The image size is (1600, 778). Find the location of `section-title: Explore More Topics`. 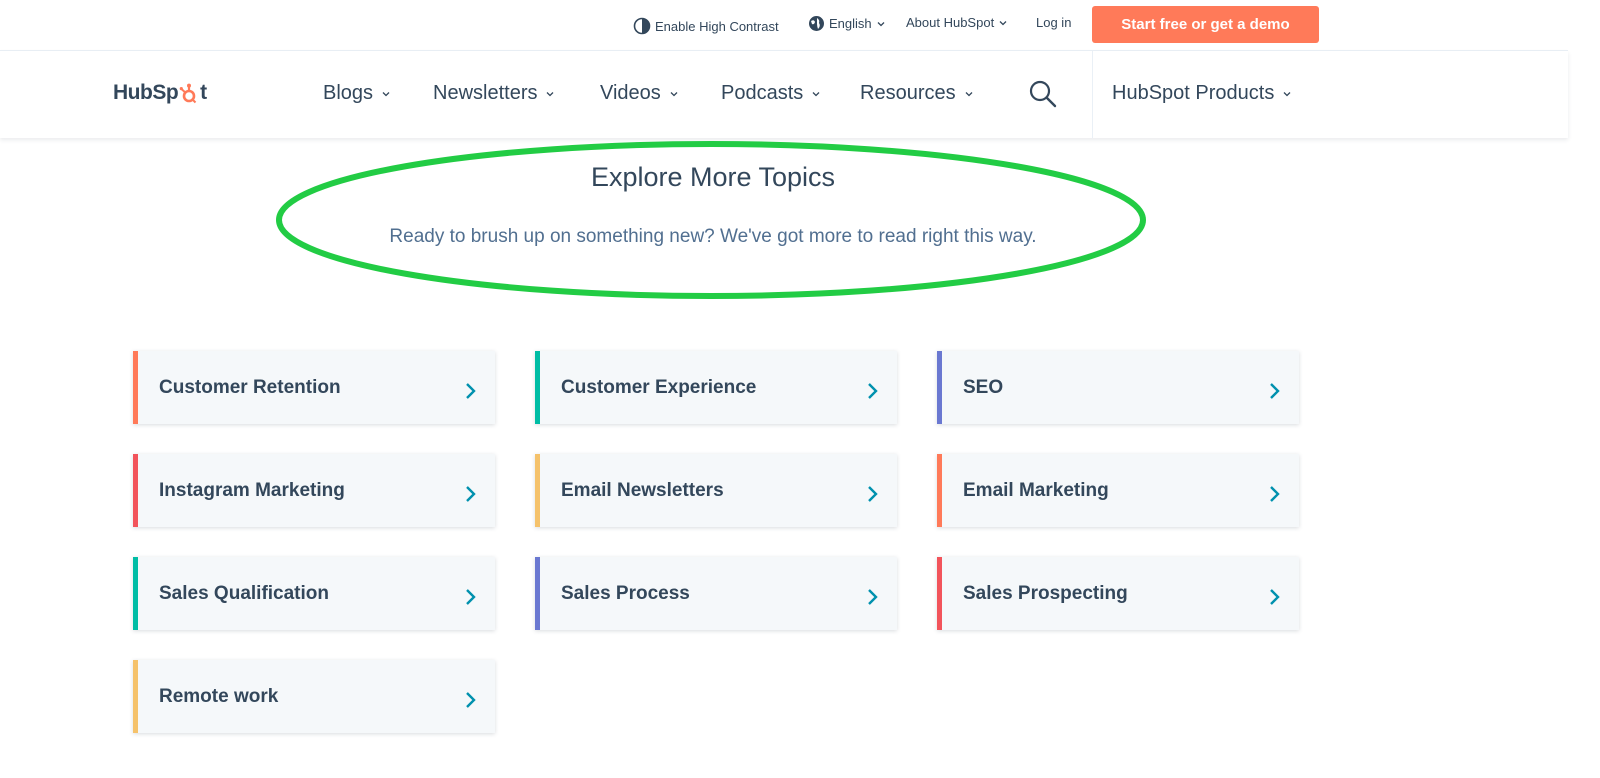

section-title: Explore More Topics is located at coordinates (713, 177).